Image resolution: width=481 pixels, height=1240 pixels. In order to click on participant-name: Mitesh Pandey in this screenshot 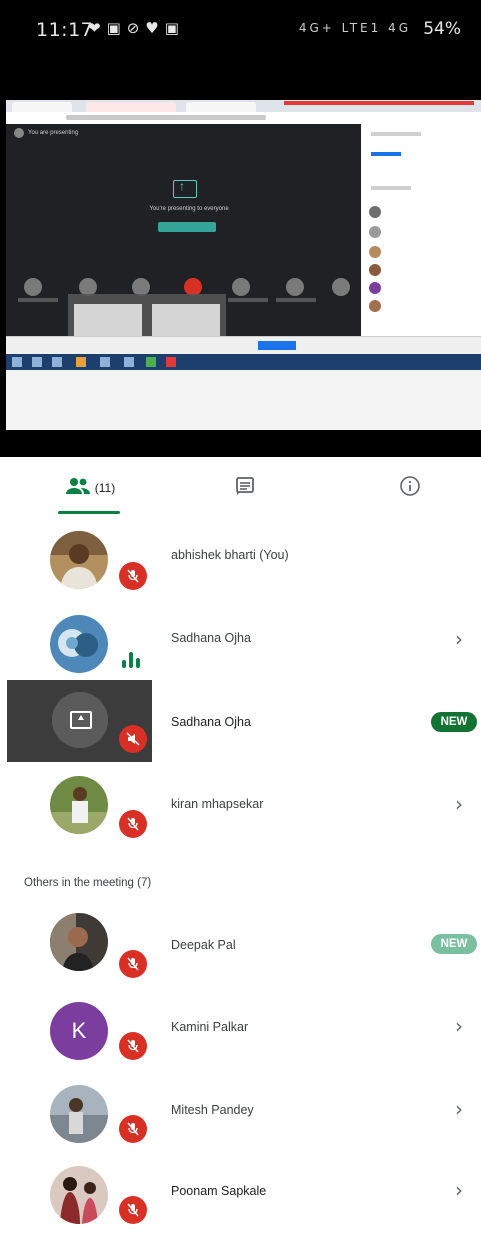, I will do `click(212, 1110)`.